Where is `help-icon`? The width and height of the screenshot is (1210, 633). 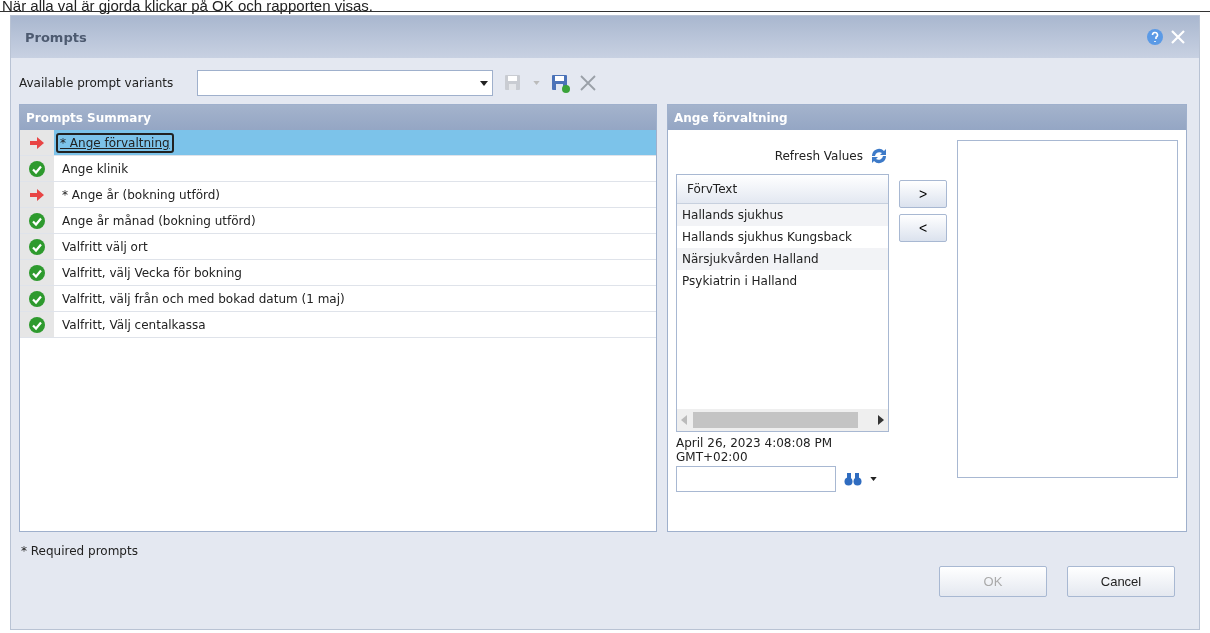 help-icon is located at coordinates (1155, 37).